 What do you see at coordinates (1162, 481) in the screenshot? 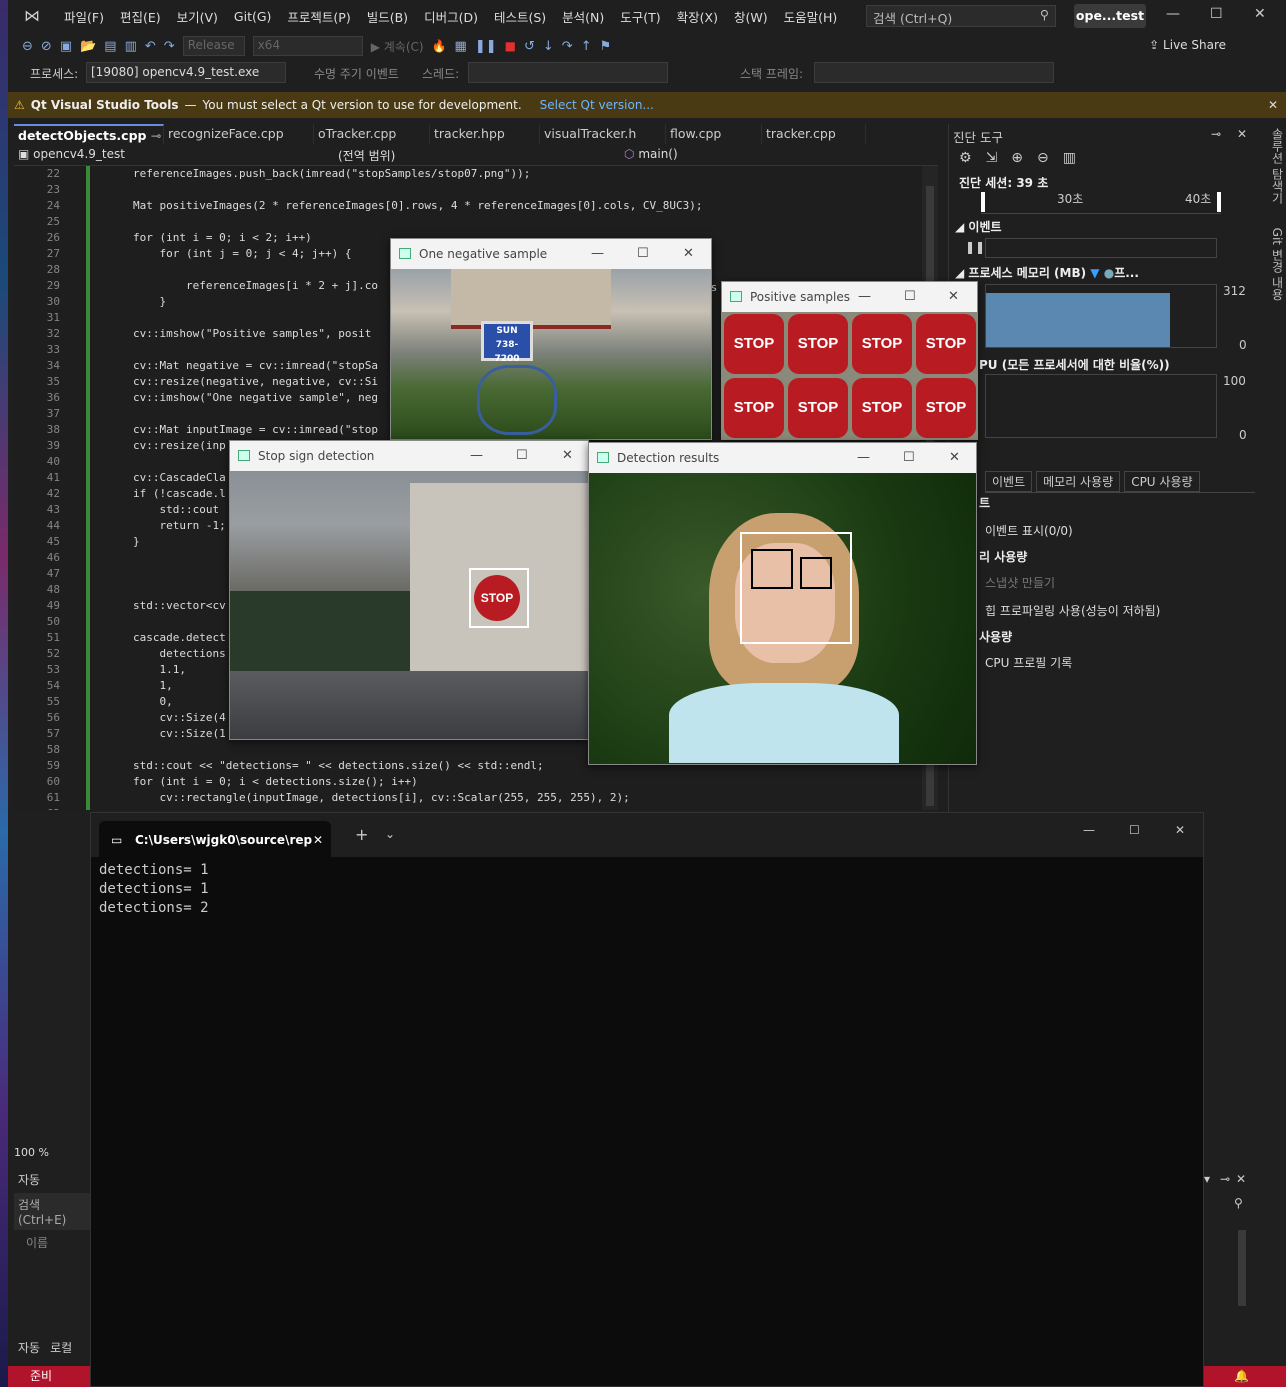
I see `tab-cpu-usage: CPU 사용량` at bounding box center [1162, 481].